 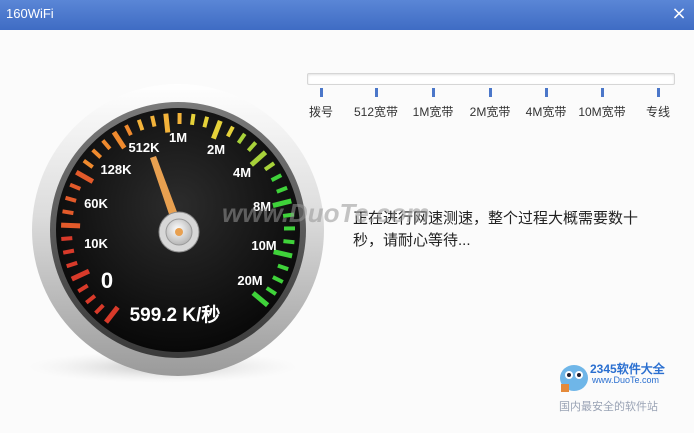 What do you see at coordinates (602, 112) in the screenshot?
I see `tier-label-10m: 10M宽带` at bounding box center [602, 112].